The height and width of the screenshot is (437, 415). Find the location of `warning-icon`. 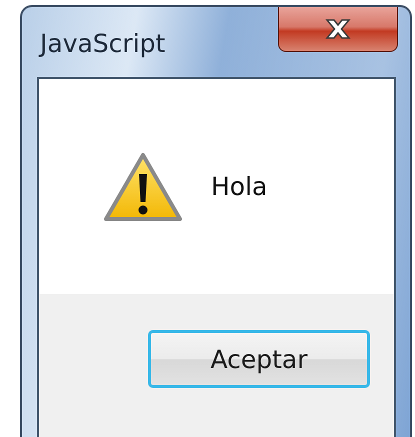

warning-icon is located at coordinates (143, 187).